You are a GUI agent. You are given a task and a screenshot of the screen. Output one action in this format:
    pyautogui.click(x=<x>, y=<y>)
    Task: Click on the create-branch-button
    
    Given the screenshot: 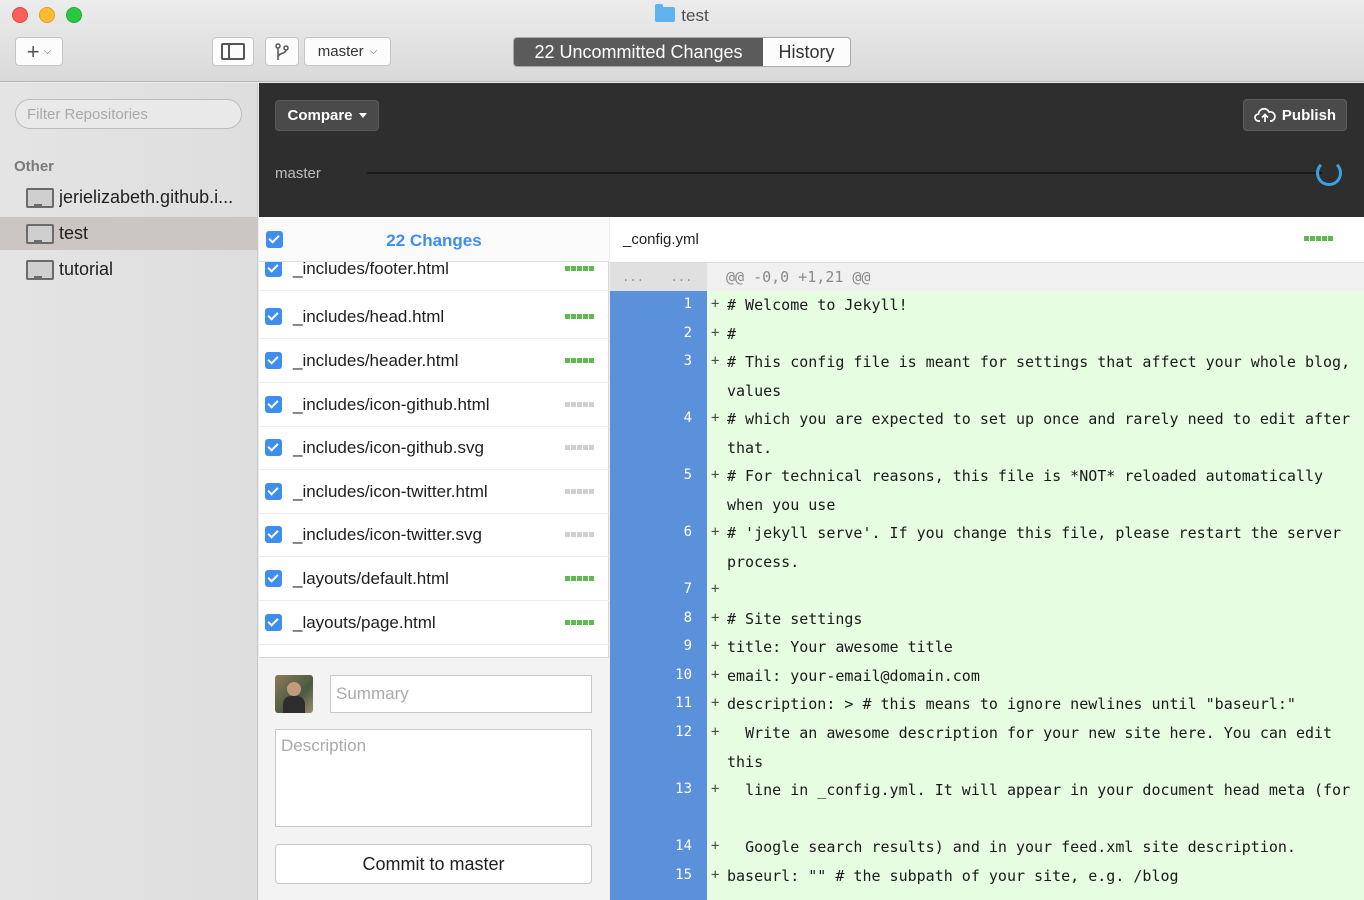 What is the action you would take?
    pyautogui.click(x=282, y=51)
    